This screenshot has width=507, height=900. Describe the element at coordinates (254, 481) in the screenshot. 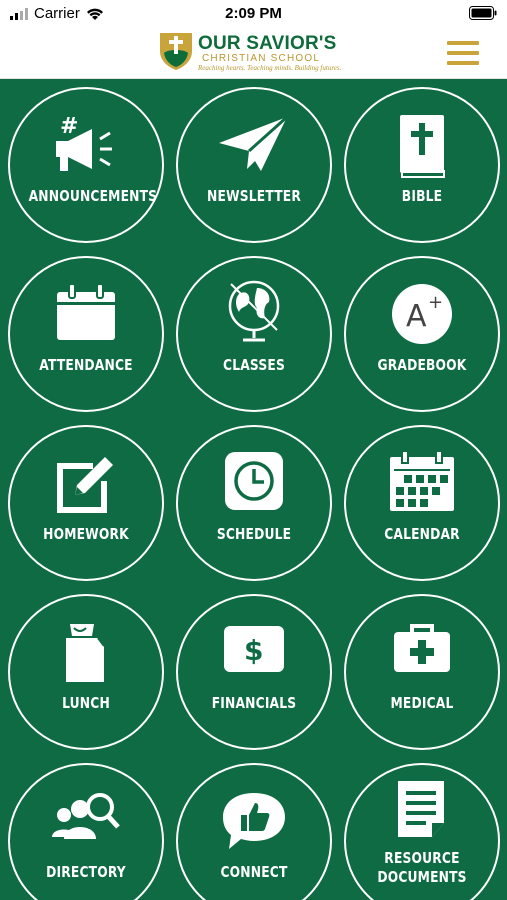

I see `clock-icon` at that location.